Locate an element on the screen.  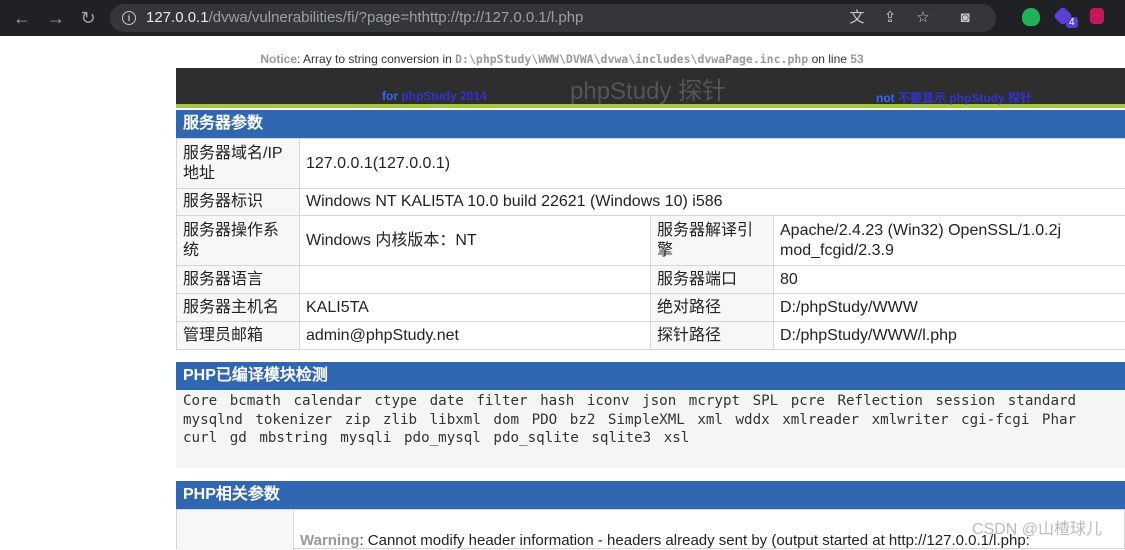
param-value: admin@phpStudy.net is located at coordinates (475, 336).